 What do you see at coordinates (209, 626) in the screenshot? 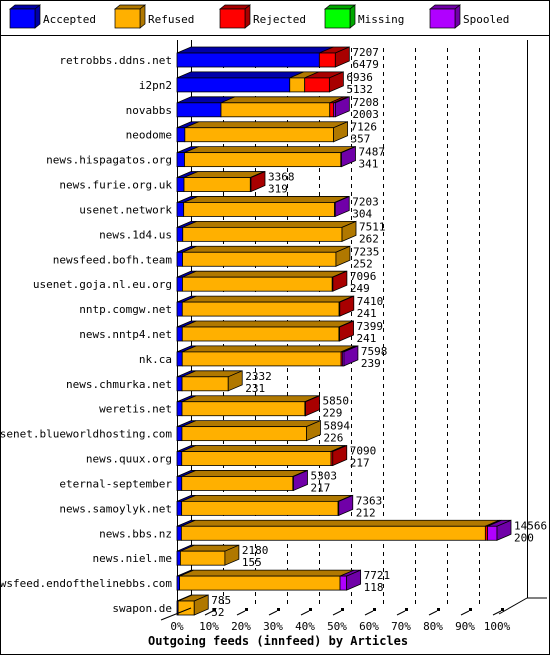
I see `x-tick-label: 10%` at bounding box center [209, 626].